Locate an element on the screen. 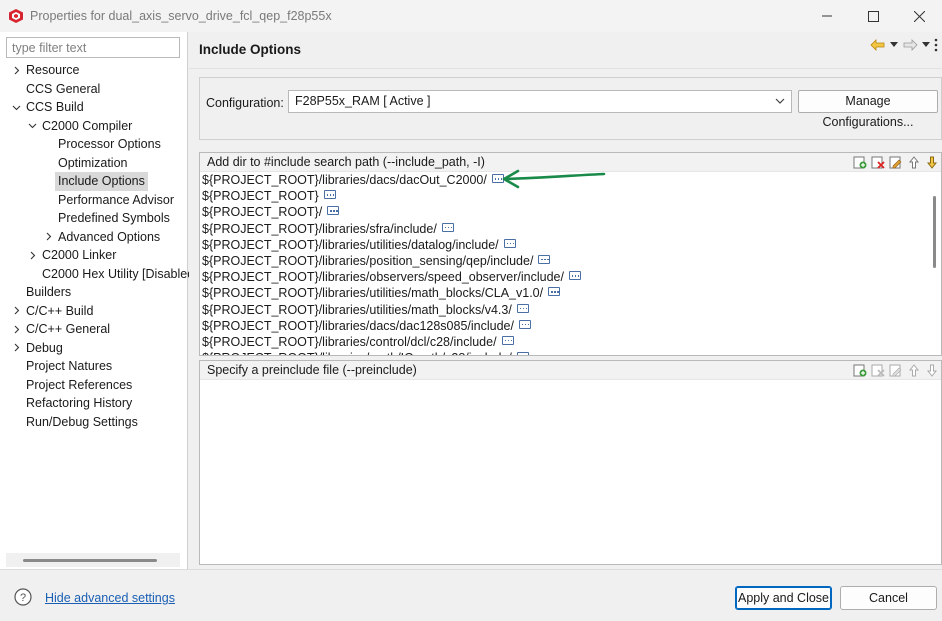  minimize-button is located at coordinates (827, 16).